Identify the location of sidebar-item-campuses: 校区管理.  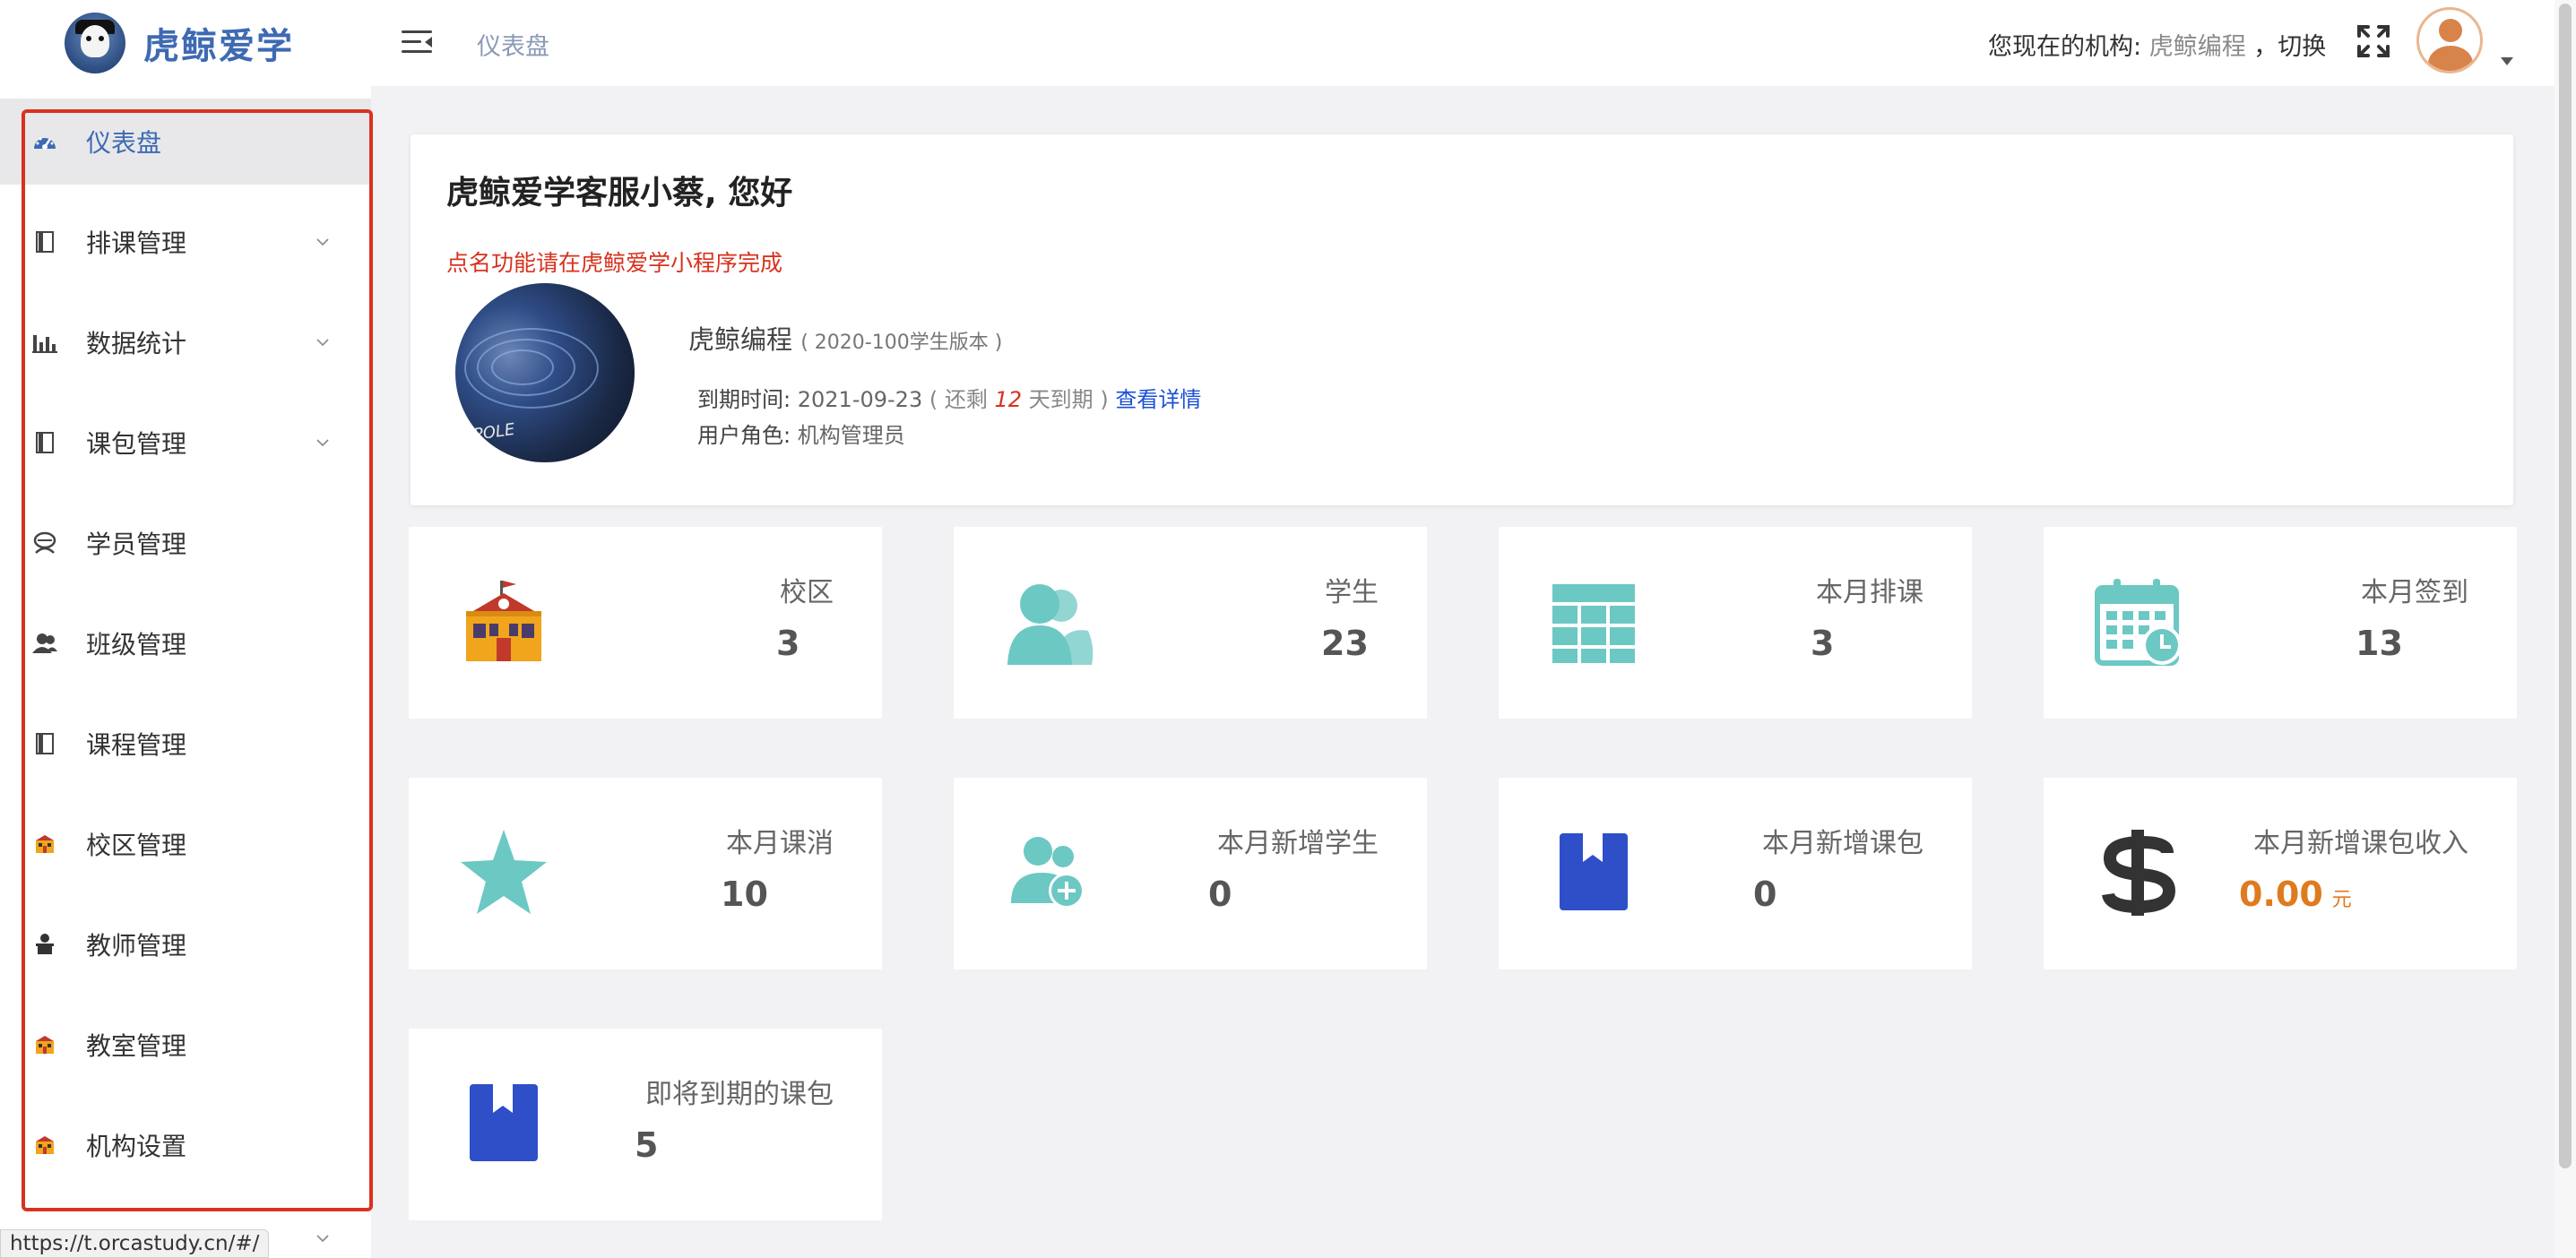
(185, 844).